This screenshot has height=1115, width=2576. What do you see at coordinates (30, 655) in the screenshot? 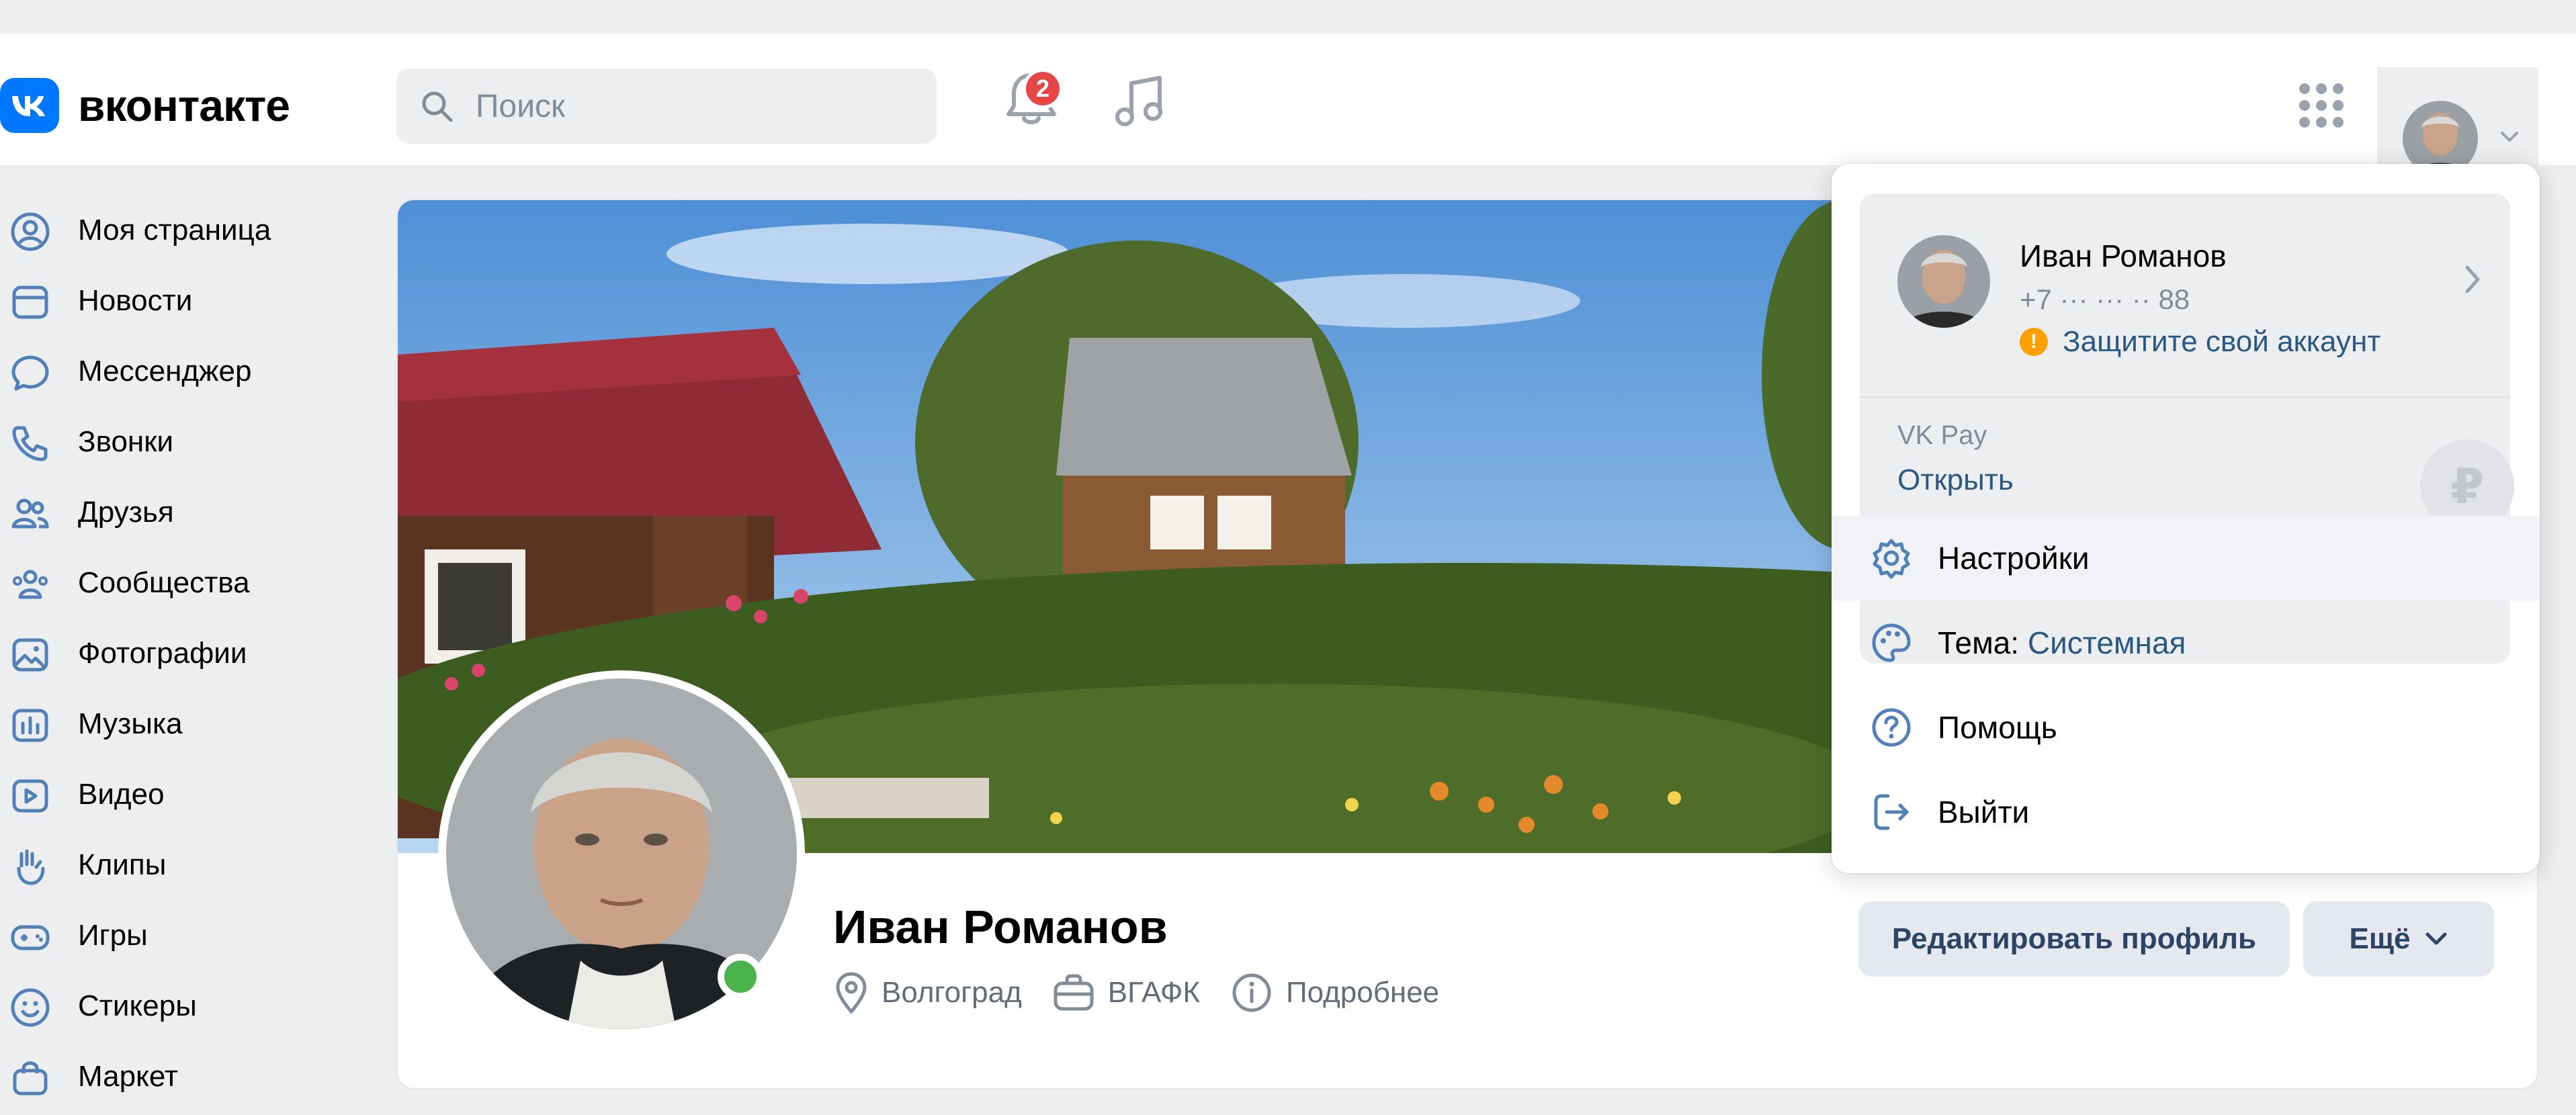
I see `photo-icon` at bounding box center [30, 655].